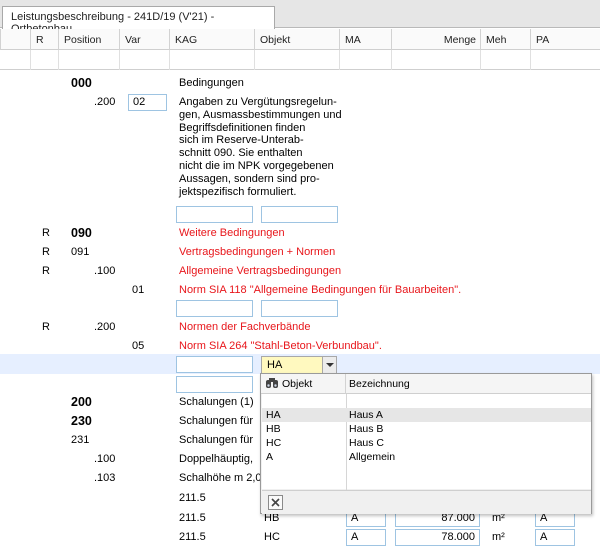  I want to click on menge-field: 78.000, so click(437, 537).